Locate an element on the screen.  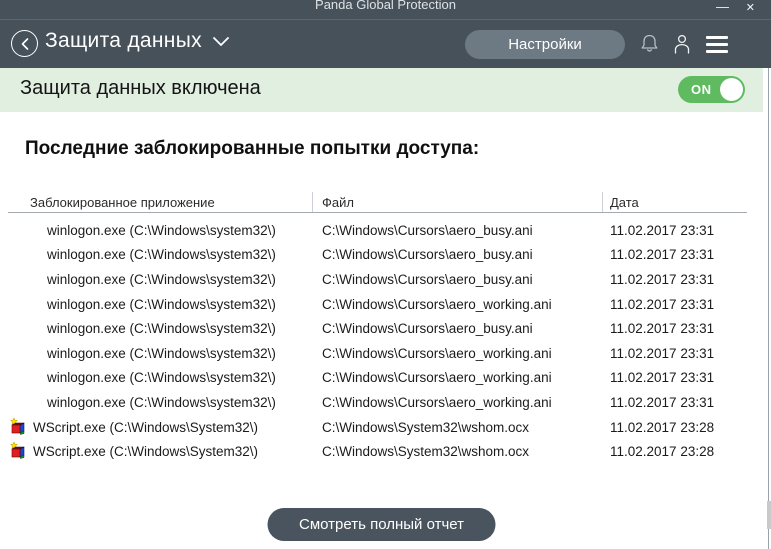
bell-icon is located at coordinates (649, 43).